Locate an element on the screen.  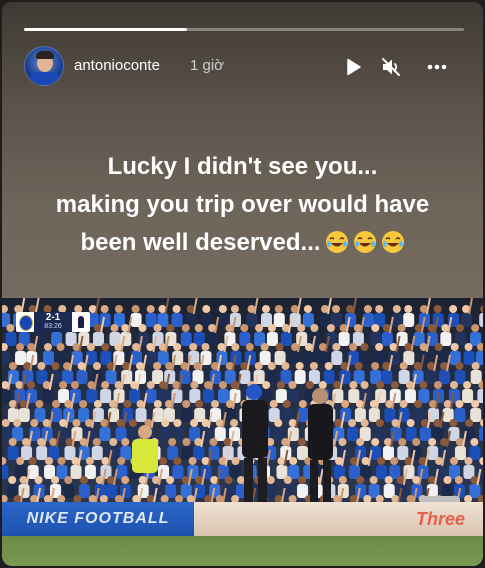
away-crest-icon is located at coordinates (81, 322).